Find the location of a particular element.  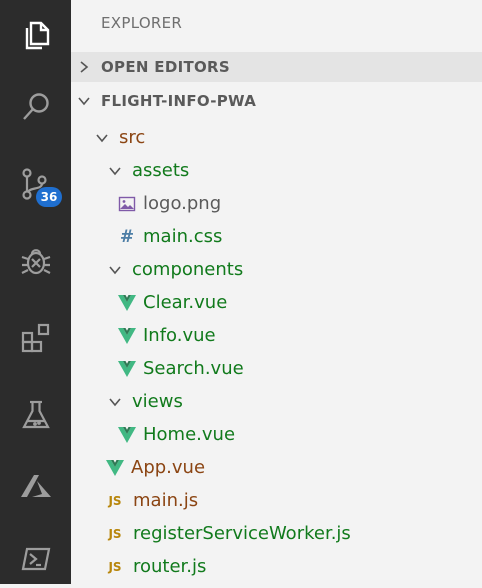

testing-flask-icon is located at coordinates (35, 414).